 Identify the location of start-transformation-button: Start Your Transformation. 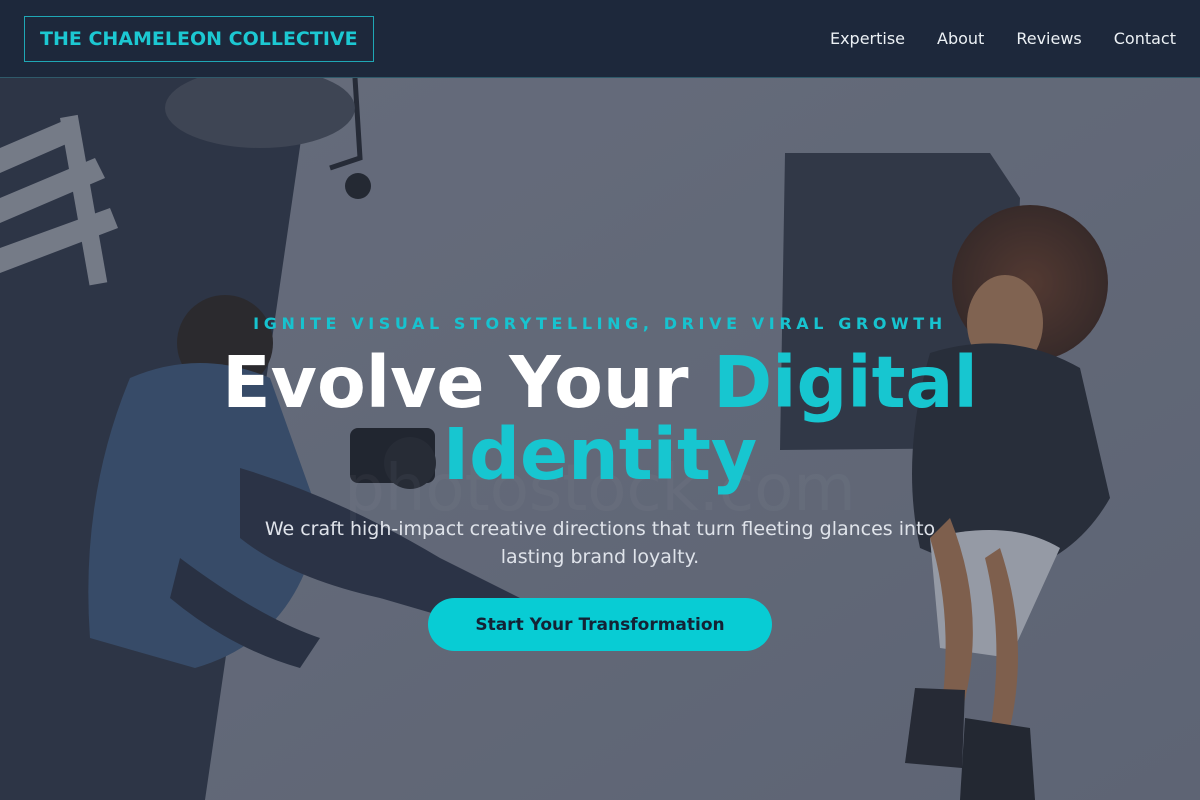
(600, 624).